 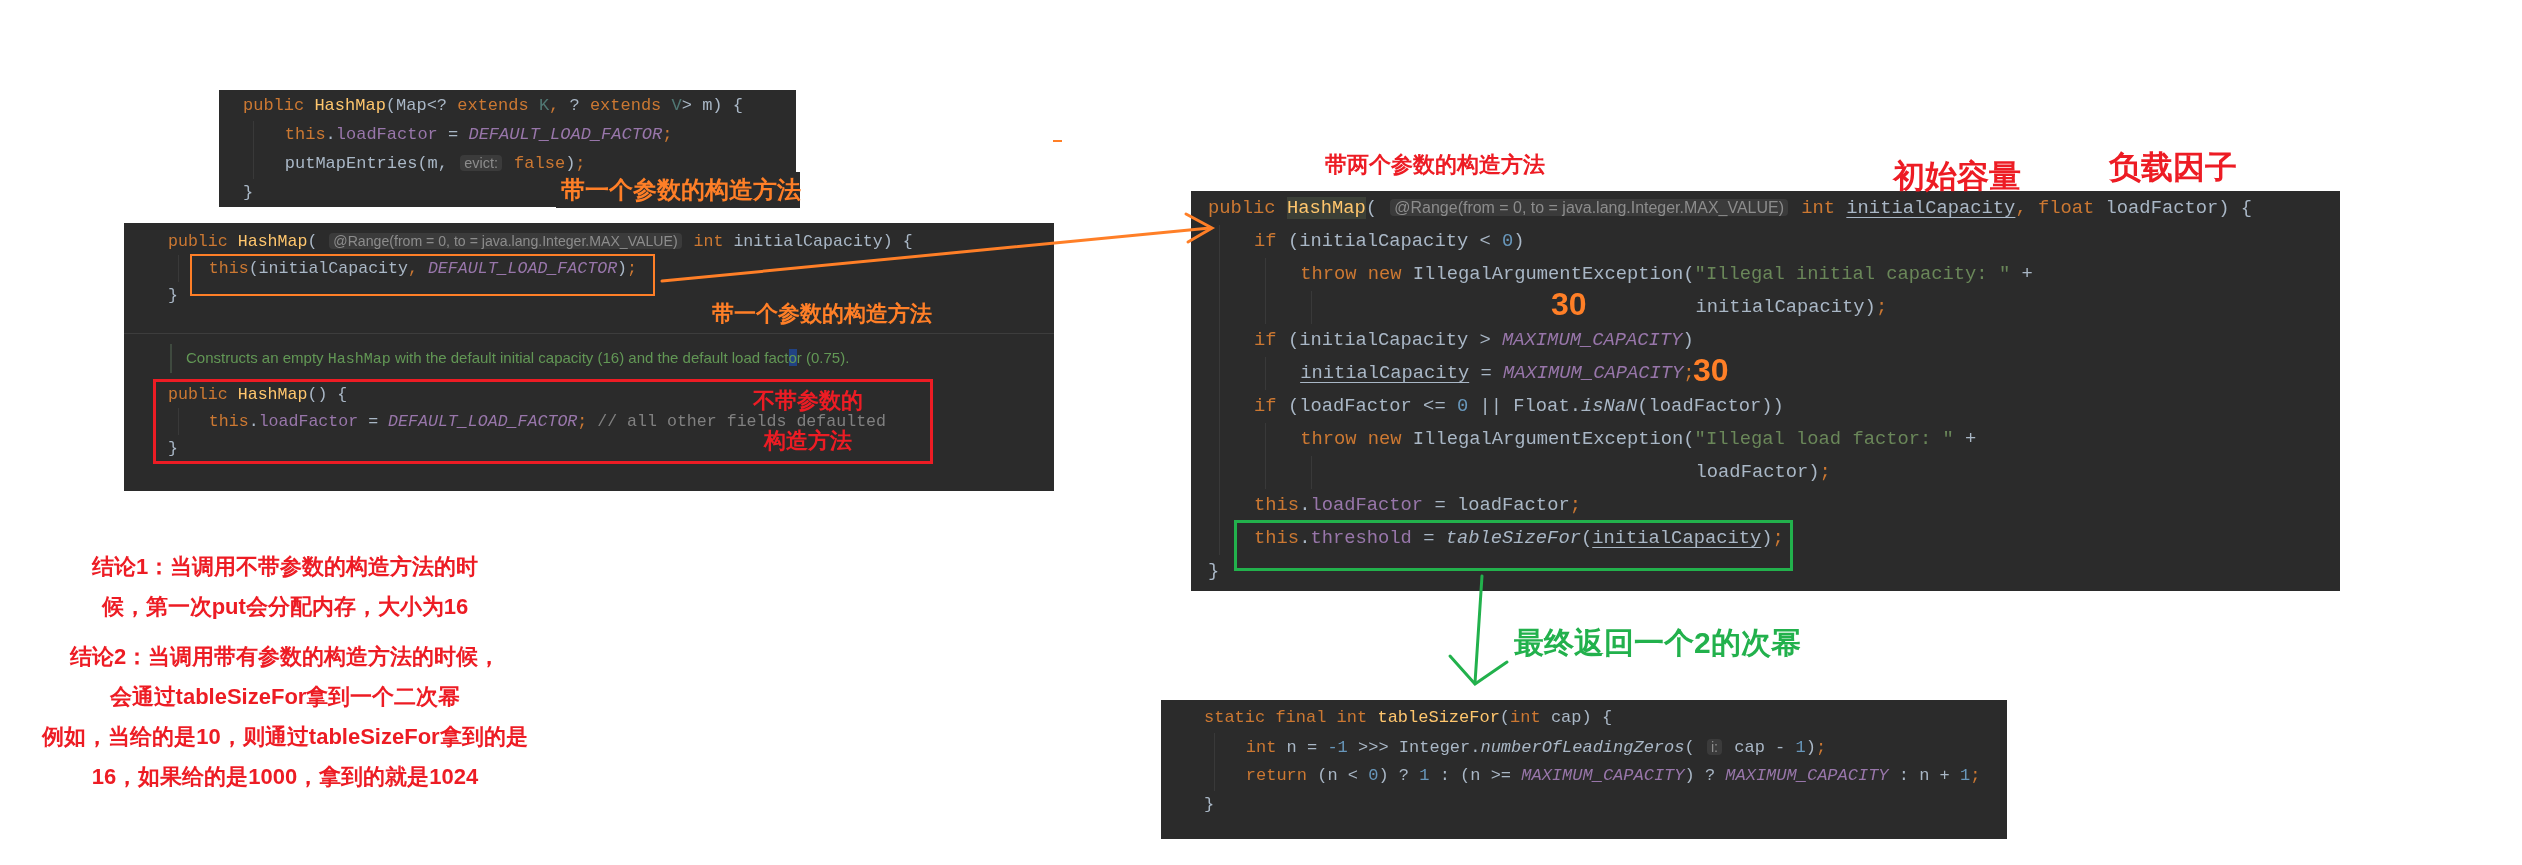 I want to click on code-line: return (n < 0) ? 1 : (n >= MAXIMUM_CAPACITY) ? MAXIMUM_CAPACITY : n + 1;, so click(x=1613, y=776).